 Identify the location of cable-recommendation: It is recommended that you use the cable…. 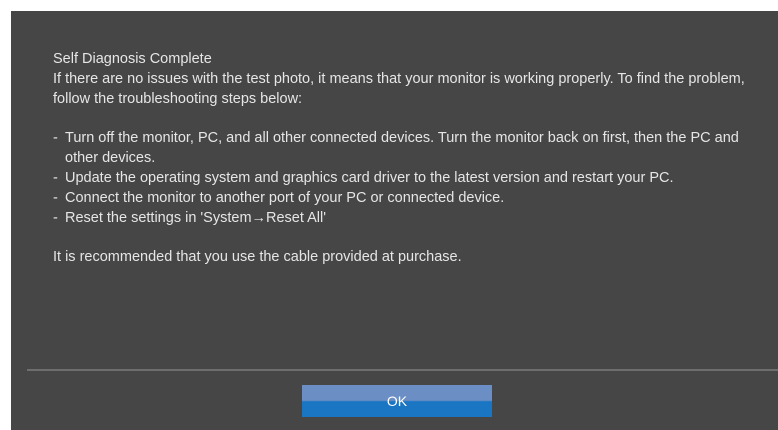
(257, 257).